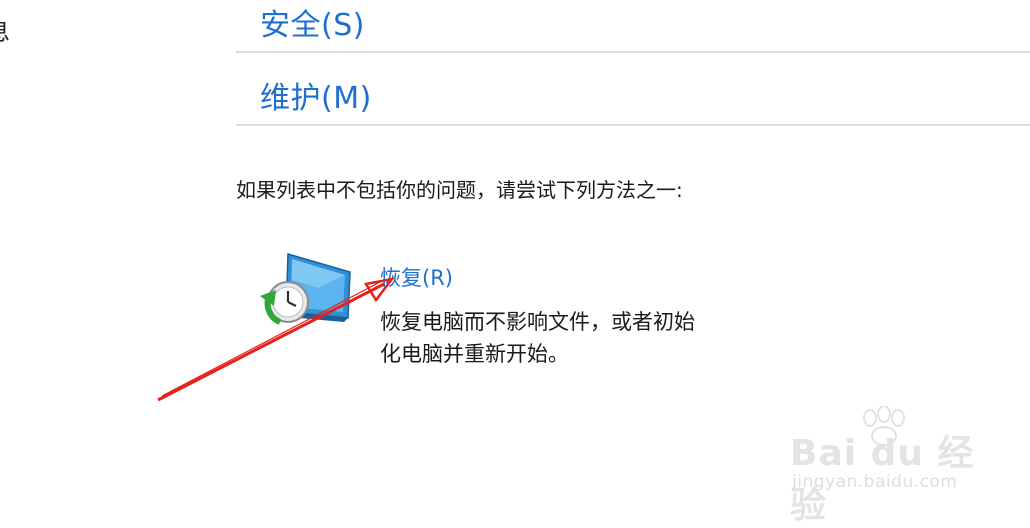 The image size is (1030, 528). What do you see at coordinates (633, 26) in the screenshot?
I see `security-row: 安全(S)` at bounding box center [633, 26].